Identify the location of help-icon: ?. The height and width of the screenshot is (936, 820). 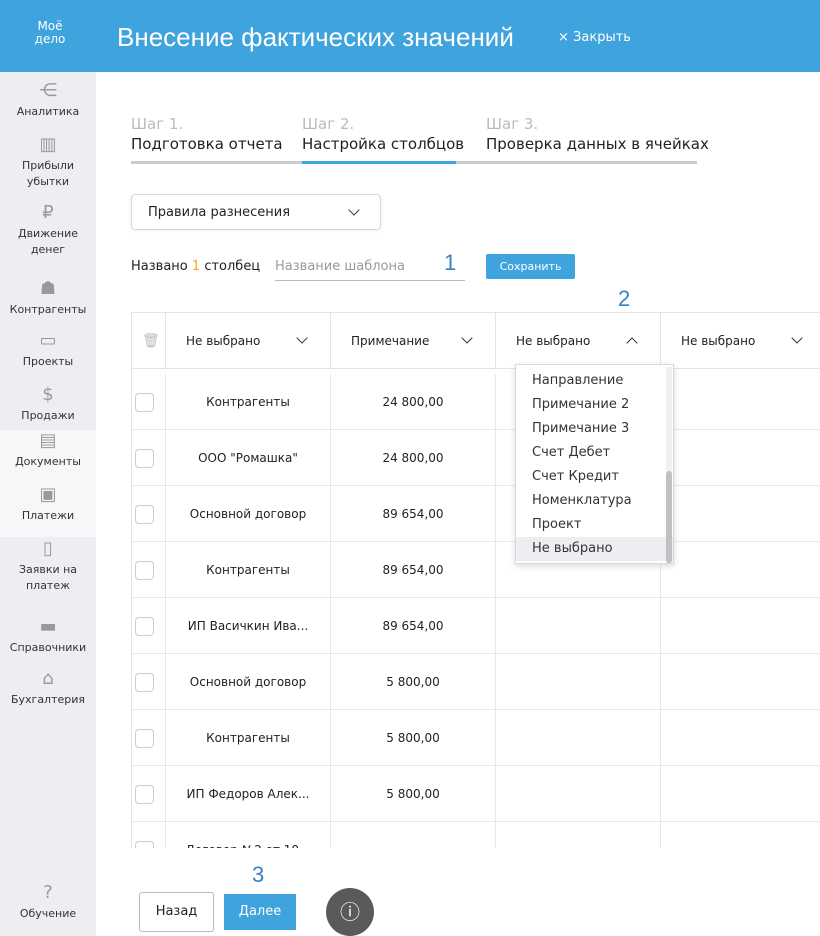
(48, 892).